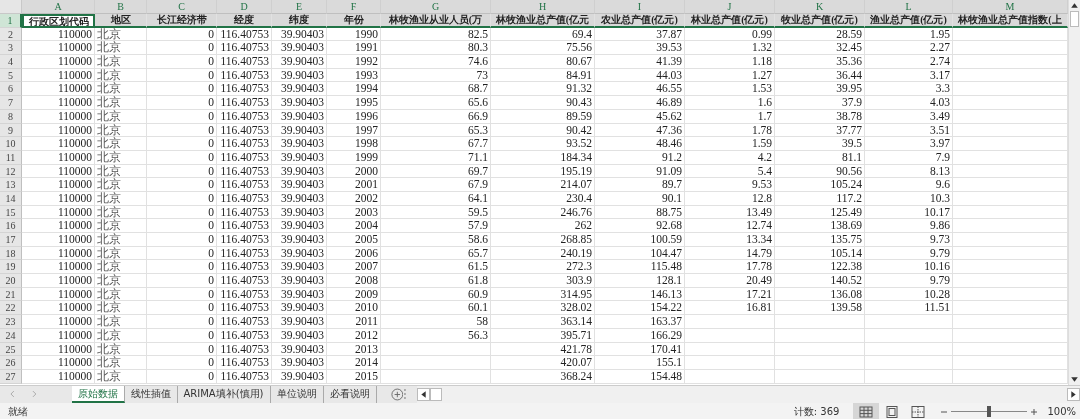 The image size is (1080, 419). I want to click on table-cell: 2014, so click(354, 363).